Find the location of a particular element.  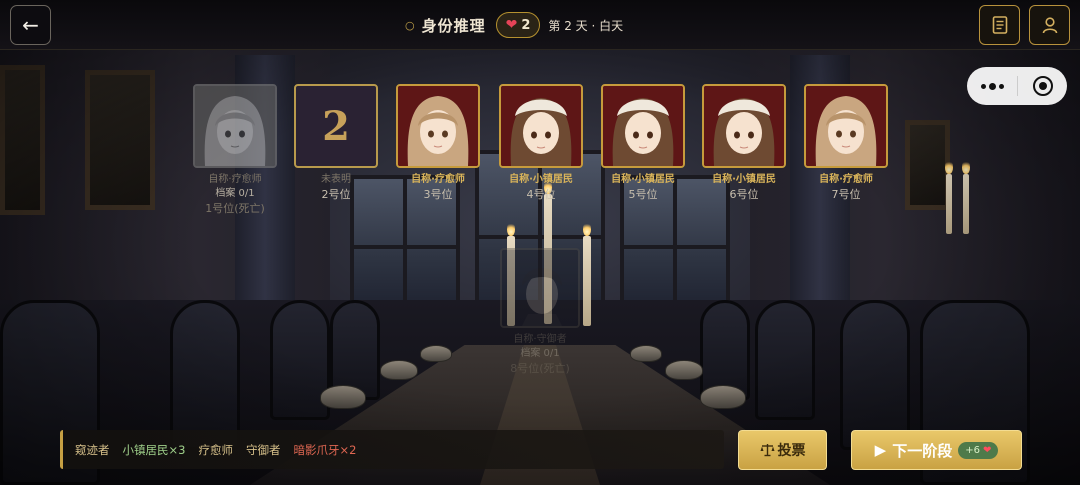

role-item: 疗愈师 is located at coordinates (215, 449).